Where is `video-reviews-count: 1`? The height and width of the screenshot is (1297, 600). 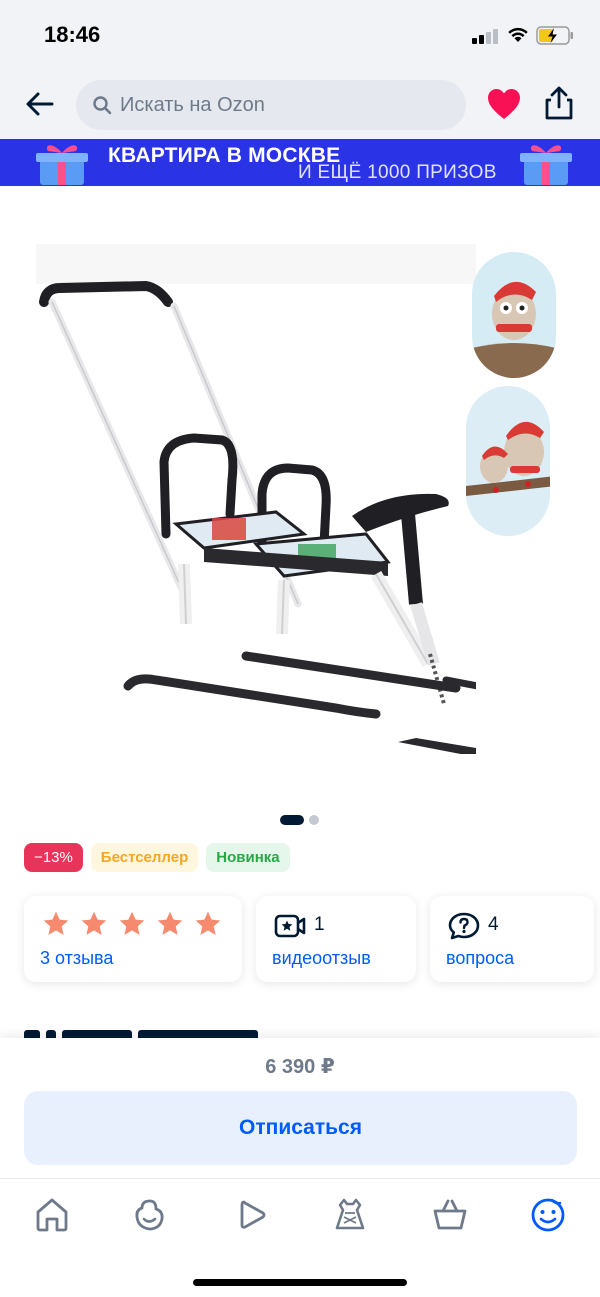 video-reviews-count: 1 is located at coordinates (319, 924).